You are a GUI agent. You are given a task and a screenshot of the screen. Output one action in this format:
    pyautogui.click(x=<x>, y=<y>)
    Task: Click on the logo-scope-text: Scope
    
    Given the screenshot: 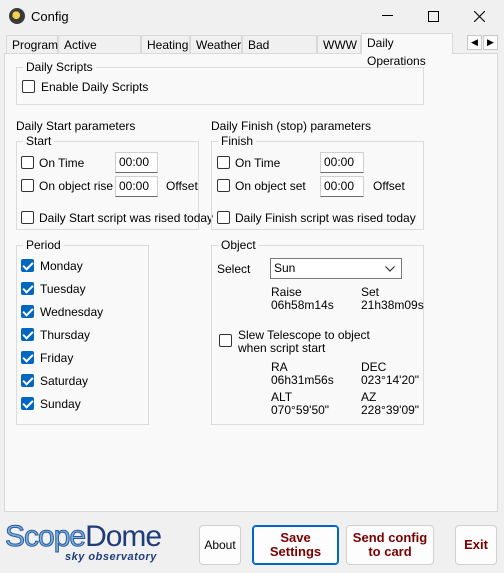 What is the action you would take?
    pyautogui.click(x=45, y=536)
    